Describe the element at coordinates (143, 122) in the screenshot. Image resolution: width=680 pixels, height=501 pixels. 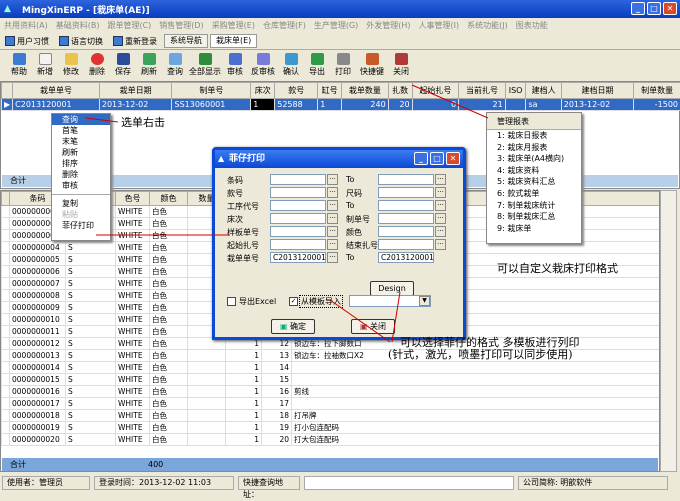
I see `annotation-right-click: 选单右击` at that location.